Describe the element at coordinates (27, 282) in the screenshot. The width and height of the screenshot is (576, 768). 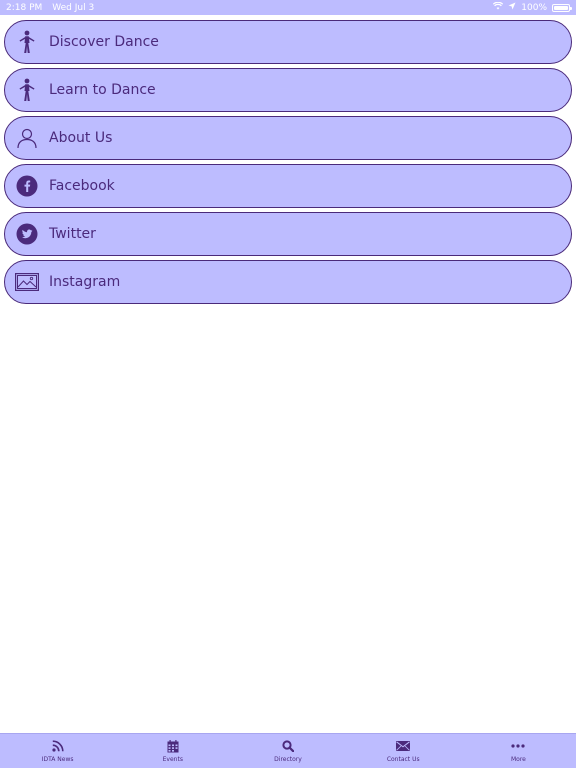
I see `image-icon` at that location.